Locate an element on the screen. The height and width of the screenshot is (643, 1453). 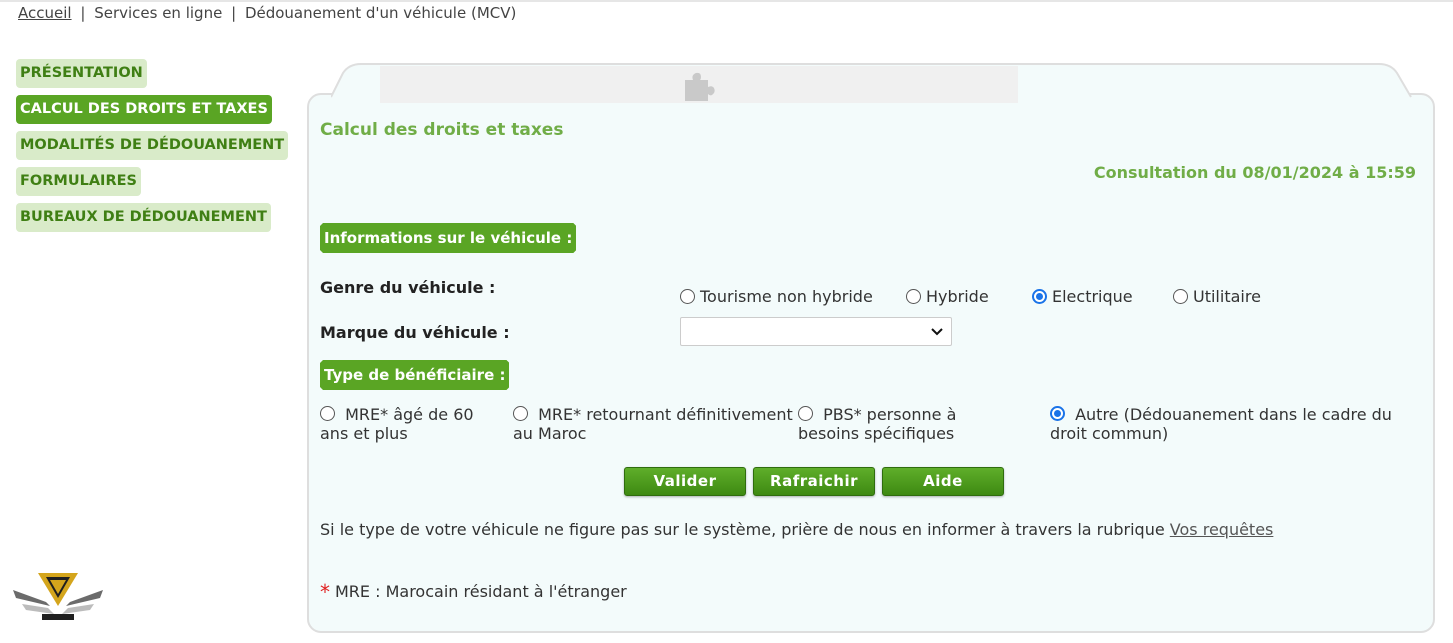
genre-radio-utilitaire: Utilitaire is located at coordinates (1217, 296).